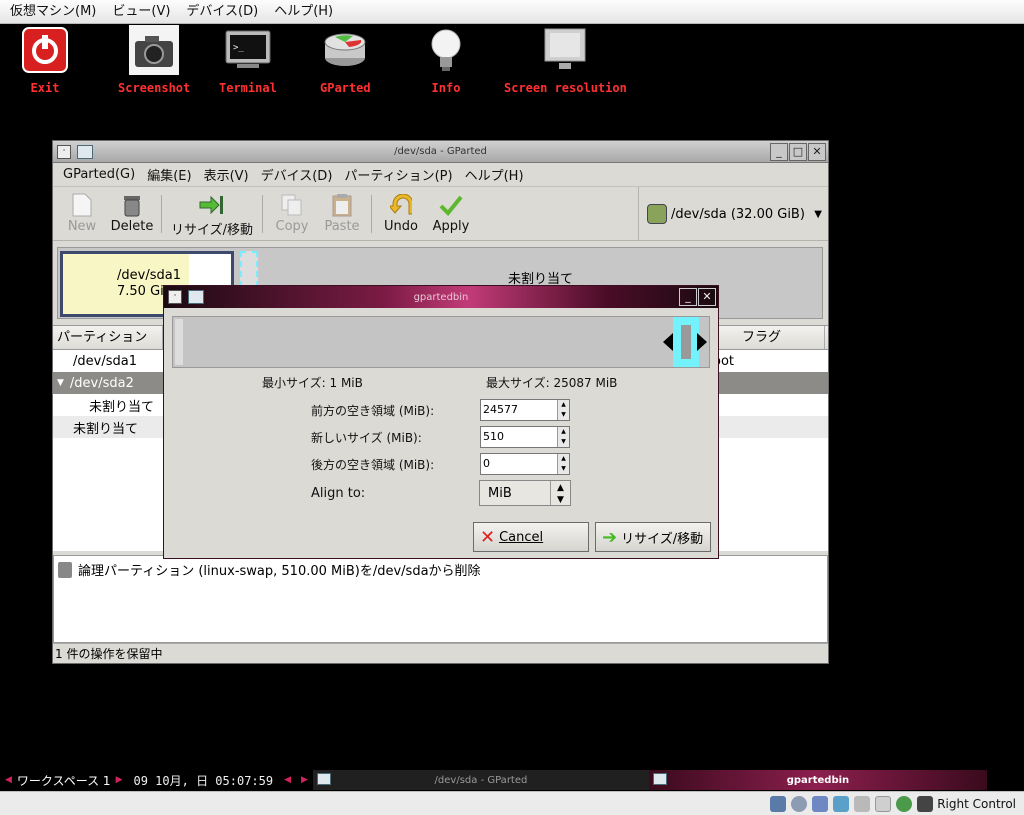  What do you see at coordinates (222, 12) in the screenshot?
I see `host-menu-devices: デバイス(D)` at bounding box center [222, 12].